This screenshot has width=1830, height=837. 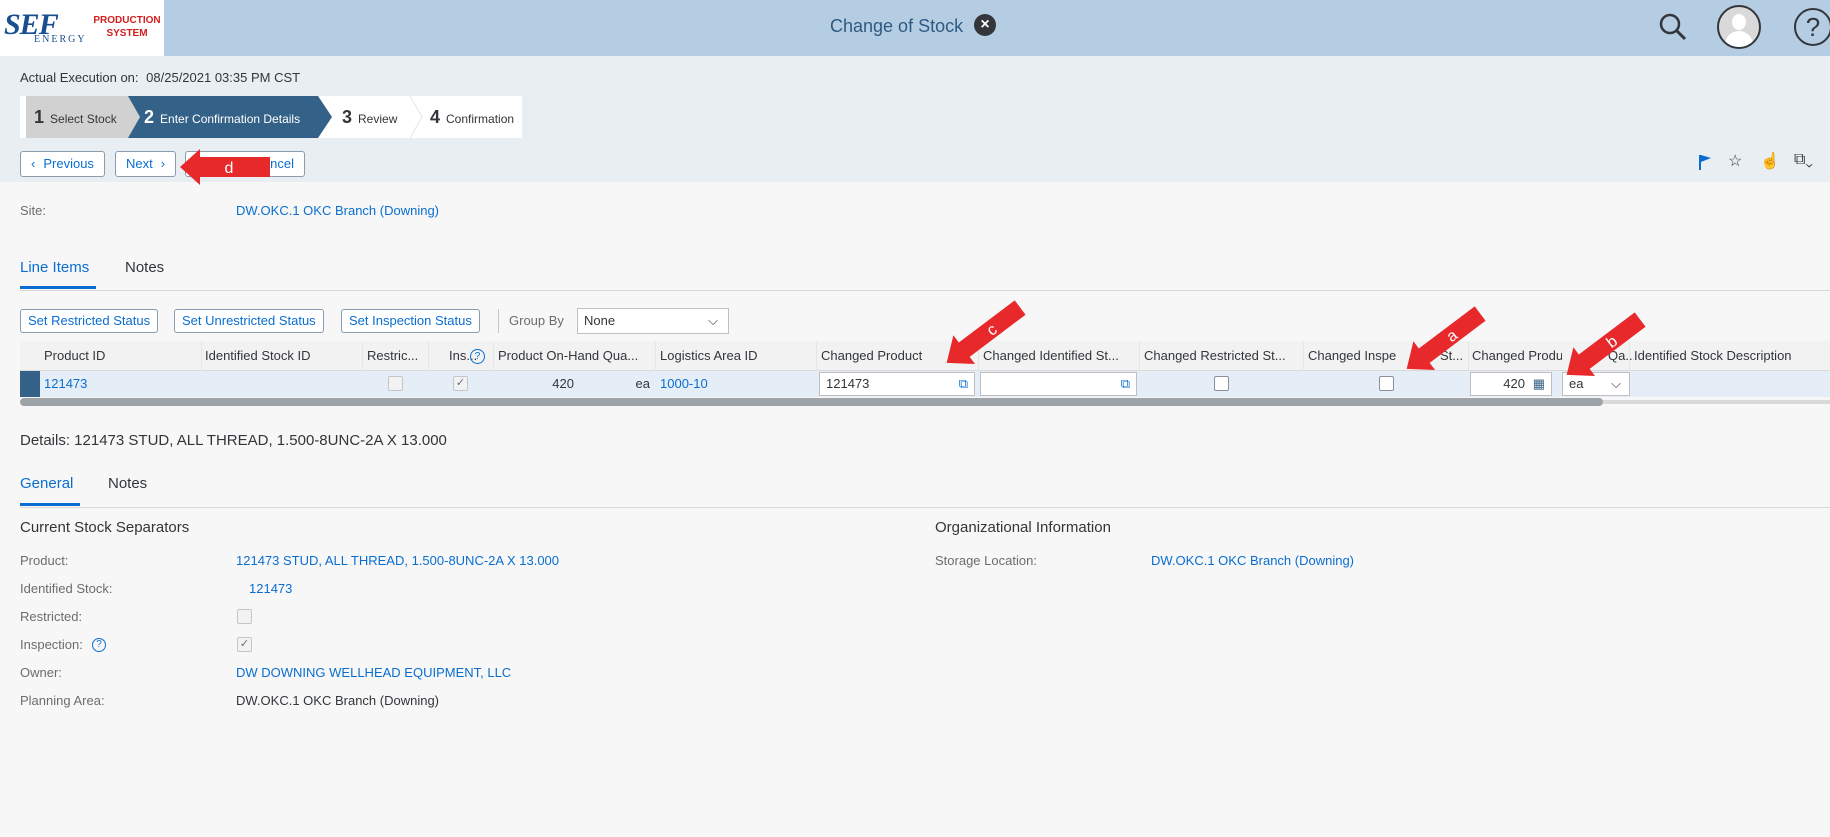 I want to click on flag-icon, so click(x=1705, y=164).